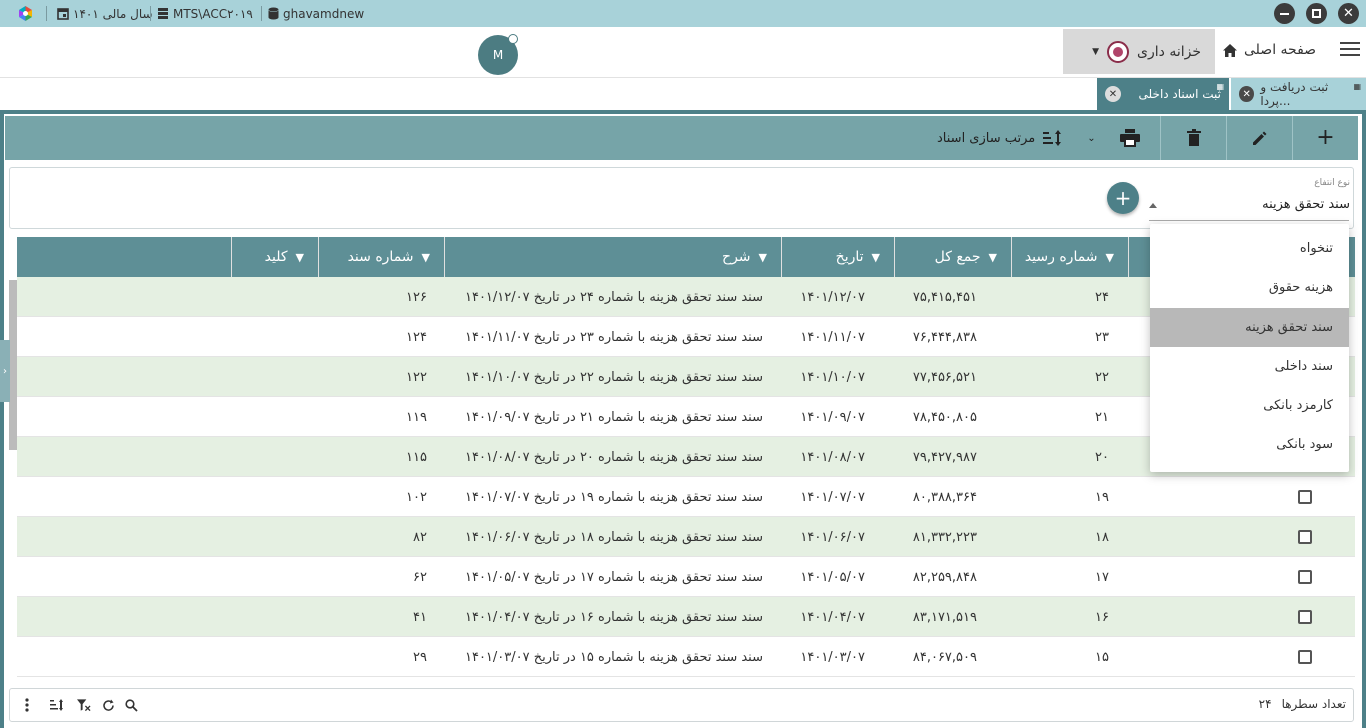  What do you see at coordinates (1249, 405) in the screenshot?
I see `dropdown-option: کارمزد بانکی` at bounding box center [1249, 405].